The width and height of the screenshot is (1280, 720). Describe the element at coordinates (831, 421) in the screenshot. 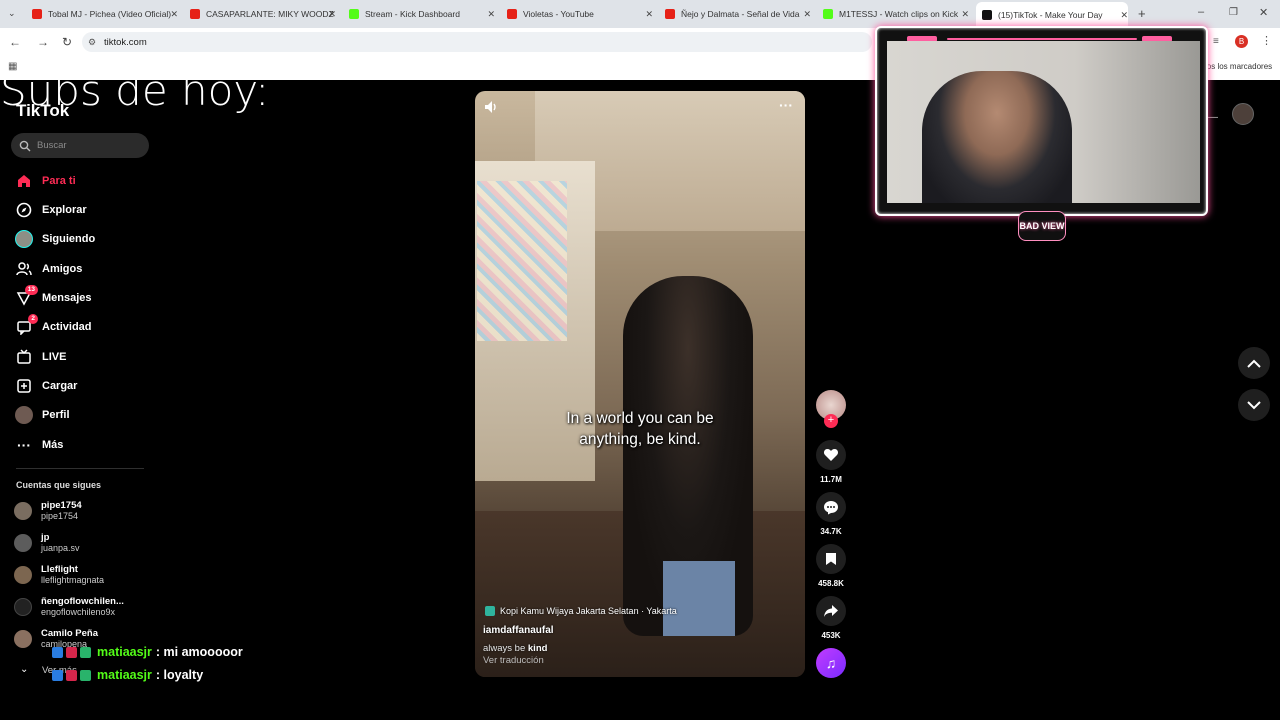

I see `follow-plus-icon: +` at that location.